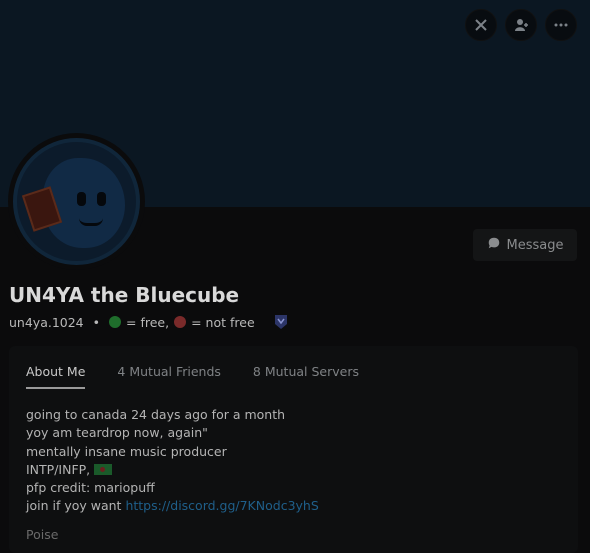 This screenshot has height=553, width=590. What do you see at coordinates (90, 488) in the screenshot?
I see `bio-line: pfp credit: mariopuff` at bounding box center [90, 488].